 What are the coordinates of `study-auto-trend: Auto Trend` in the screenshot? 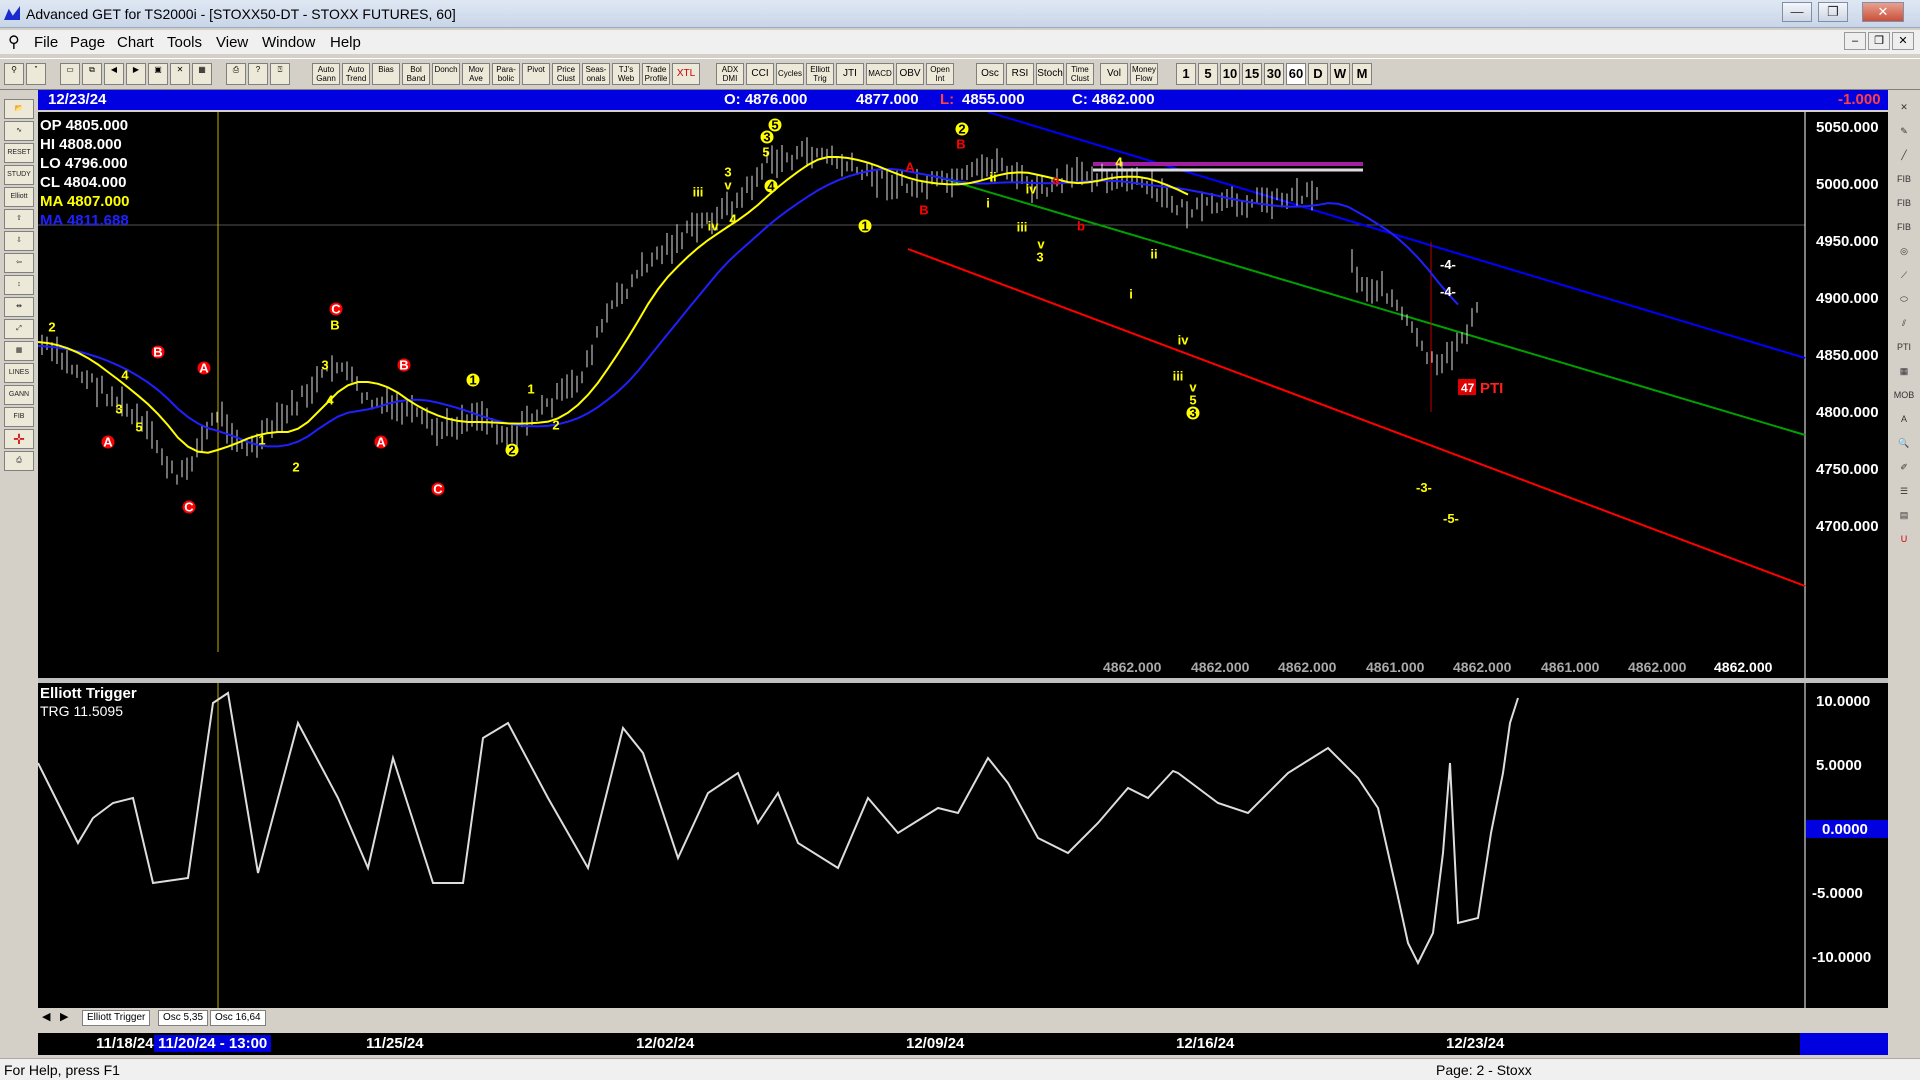 It's located at (356, 74).